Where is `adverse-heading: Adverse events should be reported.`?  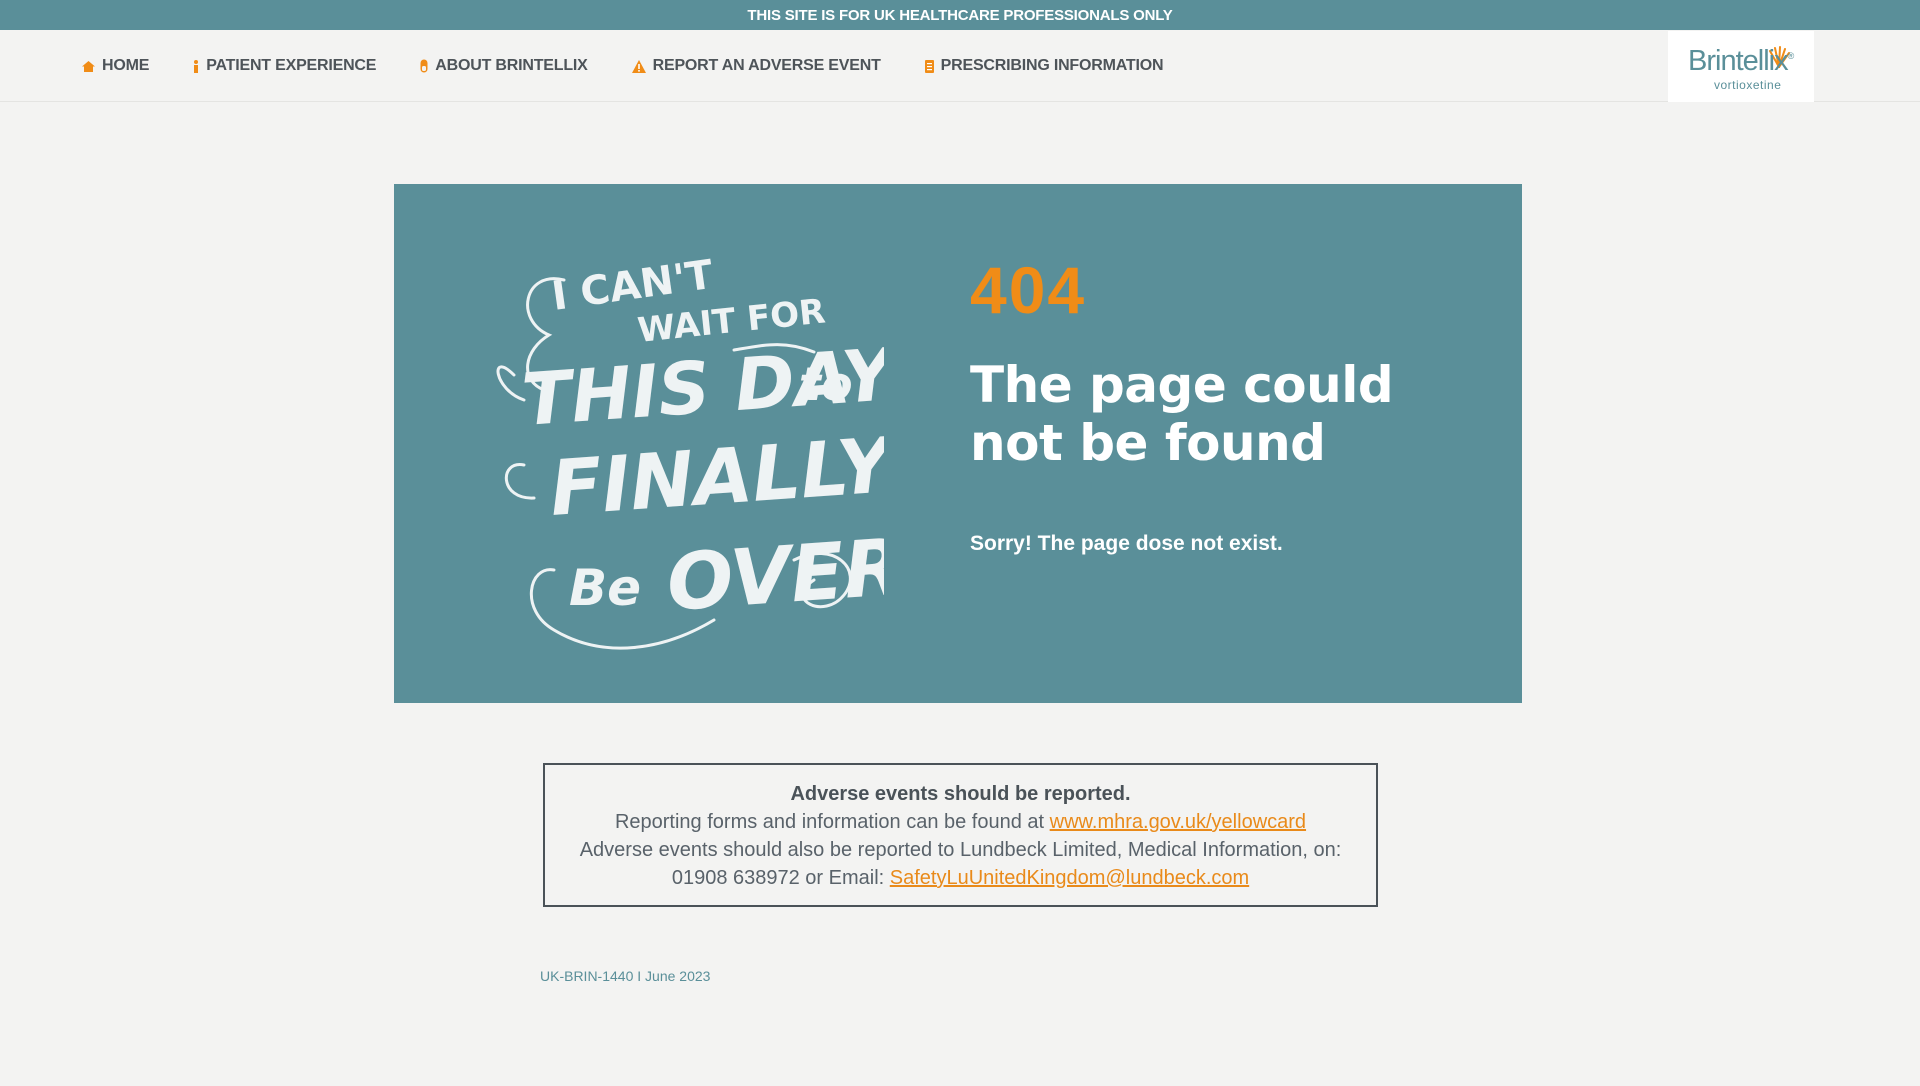
adverse-heading: Adverse events should be reported. is located at coordinates (960, 794).